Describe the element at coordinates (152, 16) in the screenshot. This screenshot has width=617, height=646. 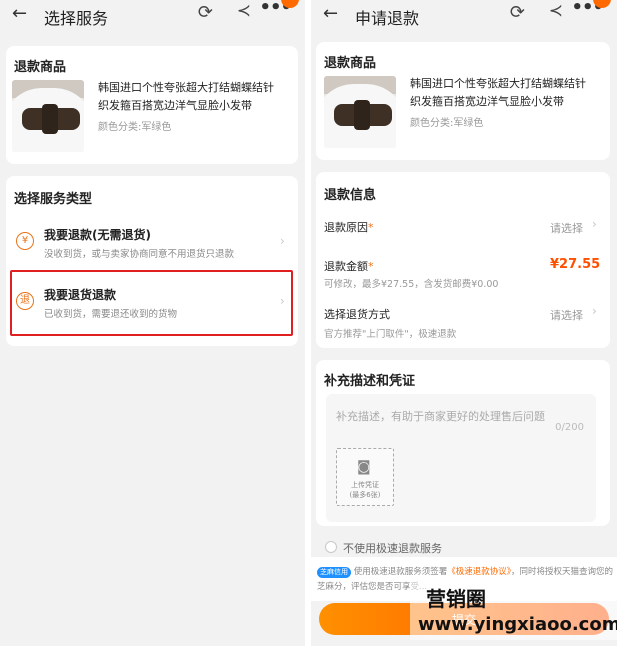
I see `top-bar: ← 选择服务 ⟳ ≺ •••` at that location.